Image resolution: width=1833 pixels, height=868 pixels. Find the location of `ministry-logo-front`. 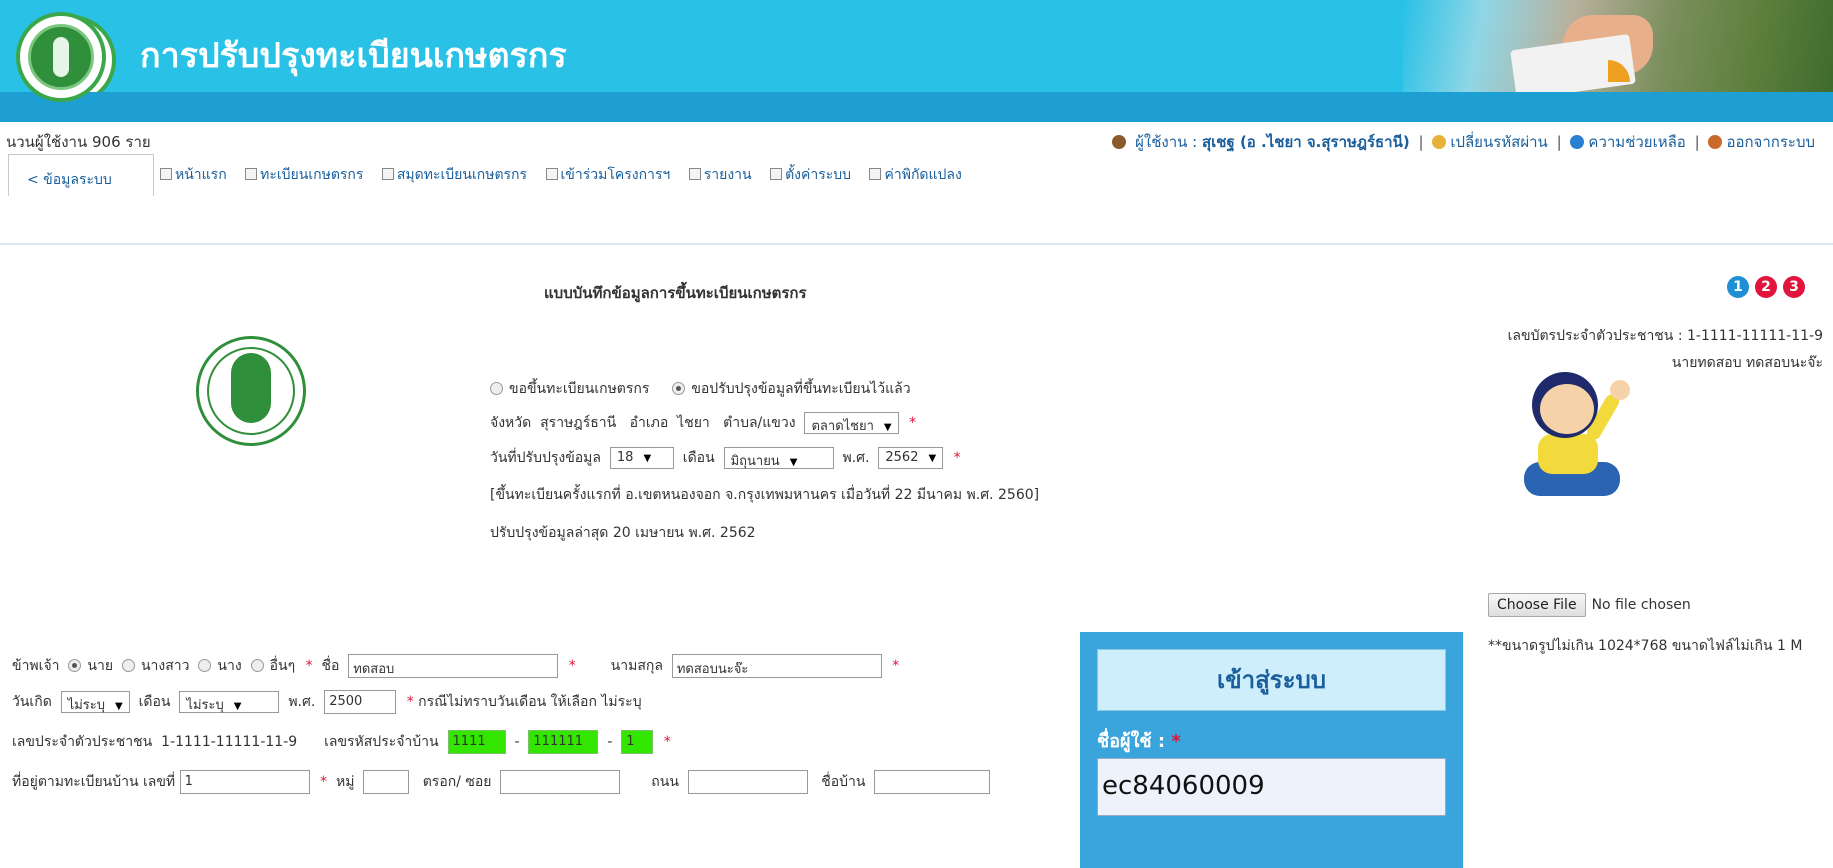

ministry-logo-front is located at coordinates (61, 57).